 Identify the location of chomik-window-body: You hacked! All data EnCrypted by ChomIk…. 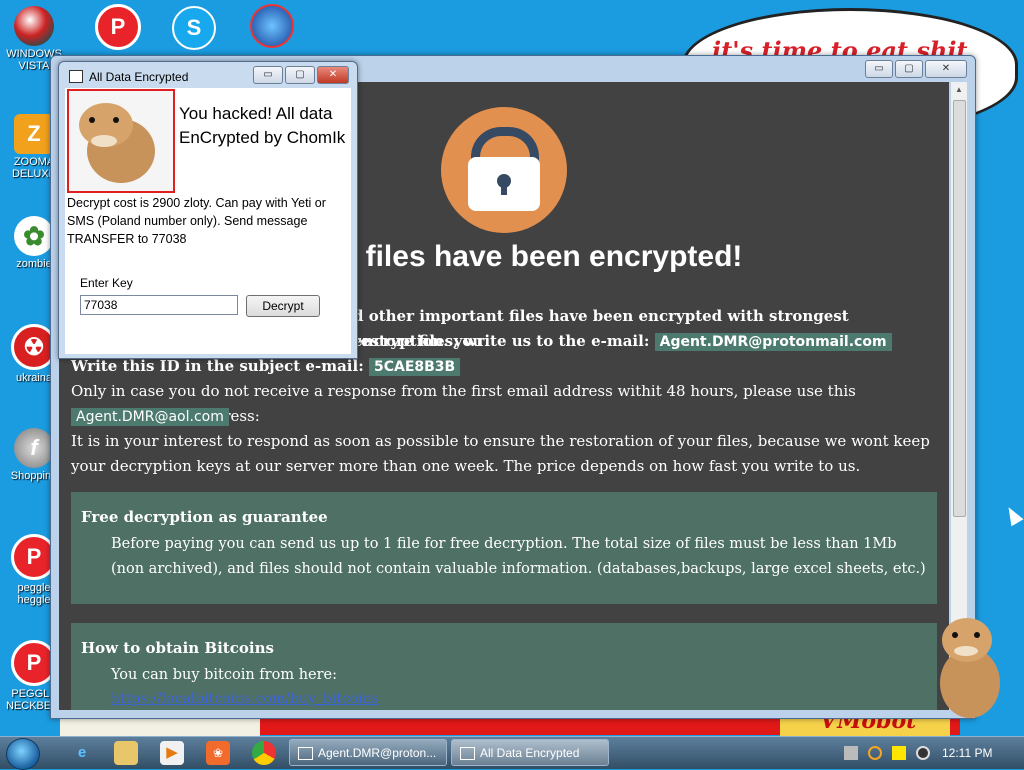
(208, 221).